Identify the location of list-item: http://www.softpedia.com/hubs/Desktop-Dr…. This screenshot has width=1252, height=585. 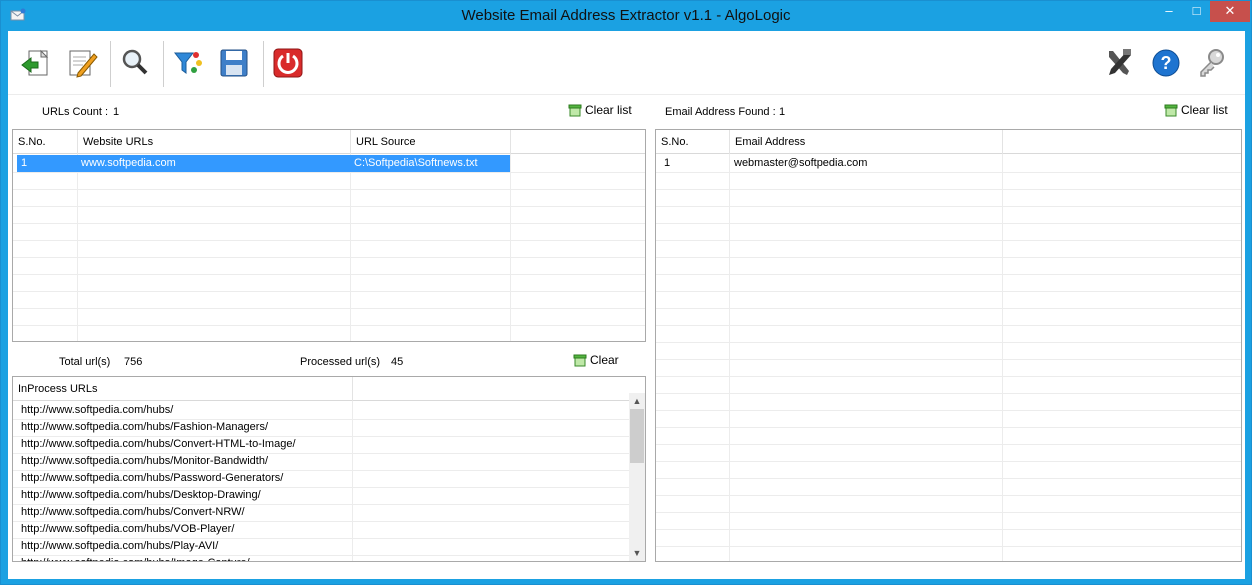
(184, 495).